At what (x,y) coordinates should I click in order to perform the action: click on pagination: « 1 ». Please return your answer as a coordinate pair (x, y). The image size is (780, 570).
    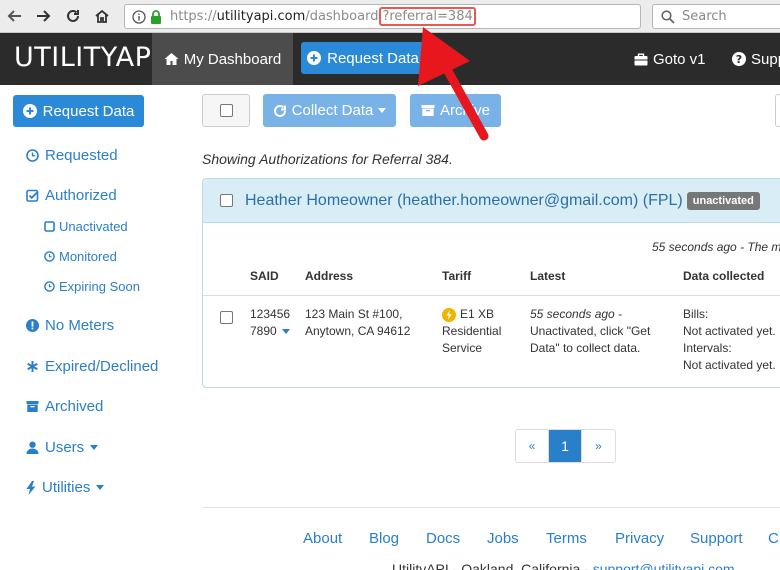
    Looking at the image, I should click on (565, 446).